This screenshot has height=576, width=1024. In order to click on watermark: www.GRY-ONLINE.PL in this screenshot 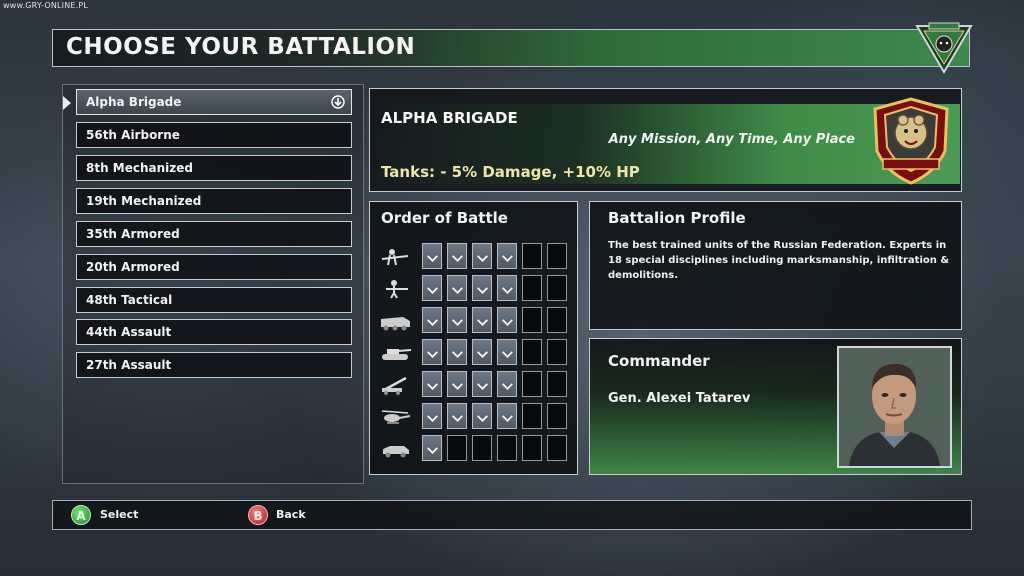, I will do `click(46, 5)`.